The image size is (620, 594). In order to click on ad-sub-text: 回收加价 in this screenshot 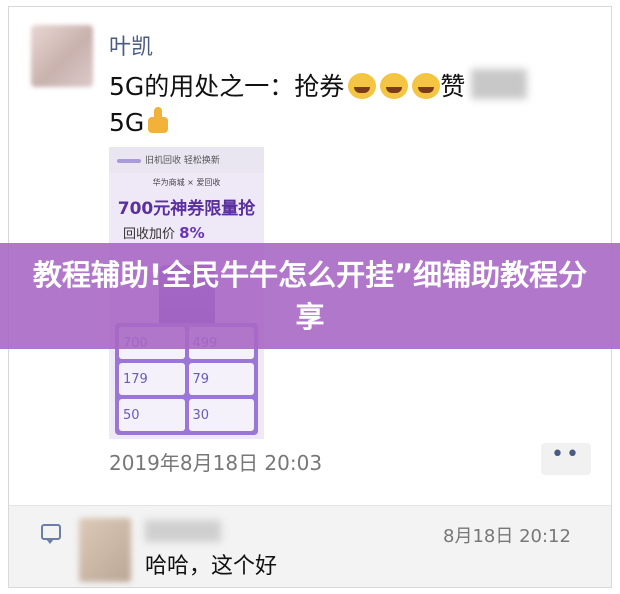, I will do `click(149, 234)`.